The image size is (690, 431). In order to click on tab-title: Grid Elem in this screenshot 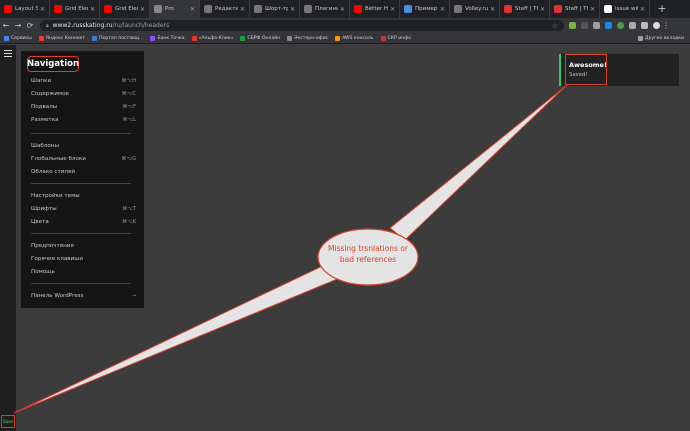, I will do `click(76, 9)`.